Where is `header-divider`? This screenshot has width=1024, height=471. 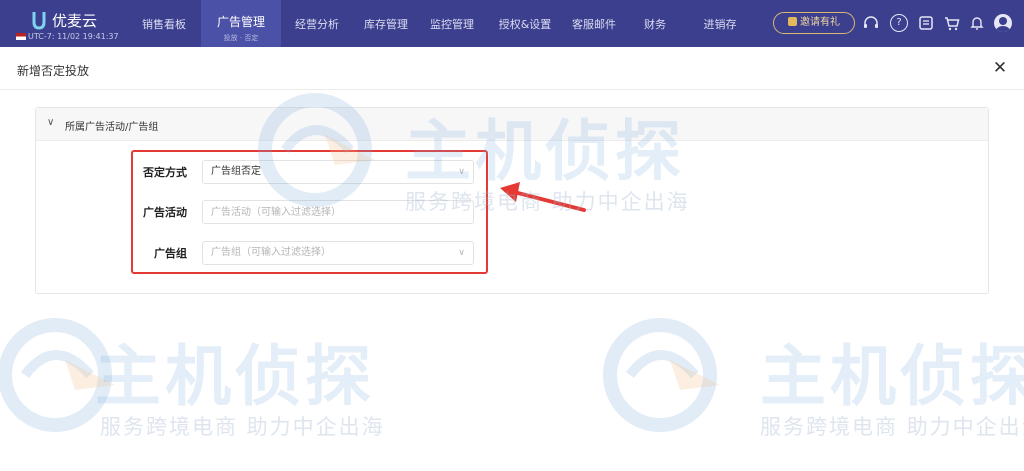 header-divider is located at coordinates (512, 89).